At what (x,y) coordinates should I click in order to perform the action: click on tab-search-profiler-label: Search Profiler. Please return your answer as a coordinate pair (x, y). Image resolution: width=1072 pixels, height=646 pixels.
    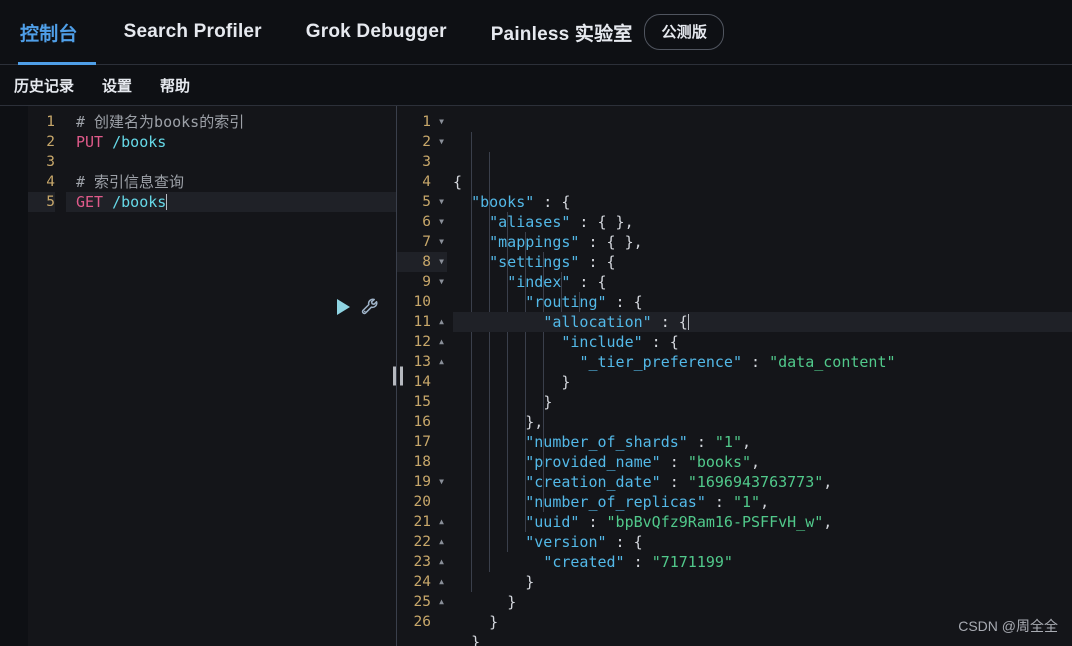
    Looking at the image, I should click on (192, 31).